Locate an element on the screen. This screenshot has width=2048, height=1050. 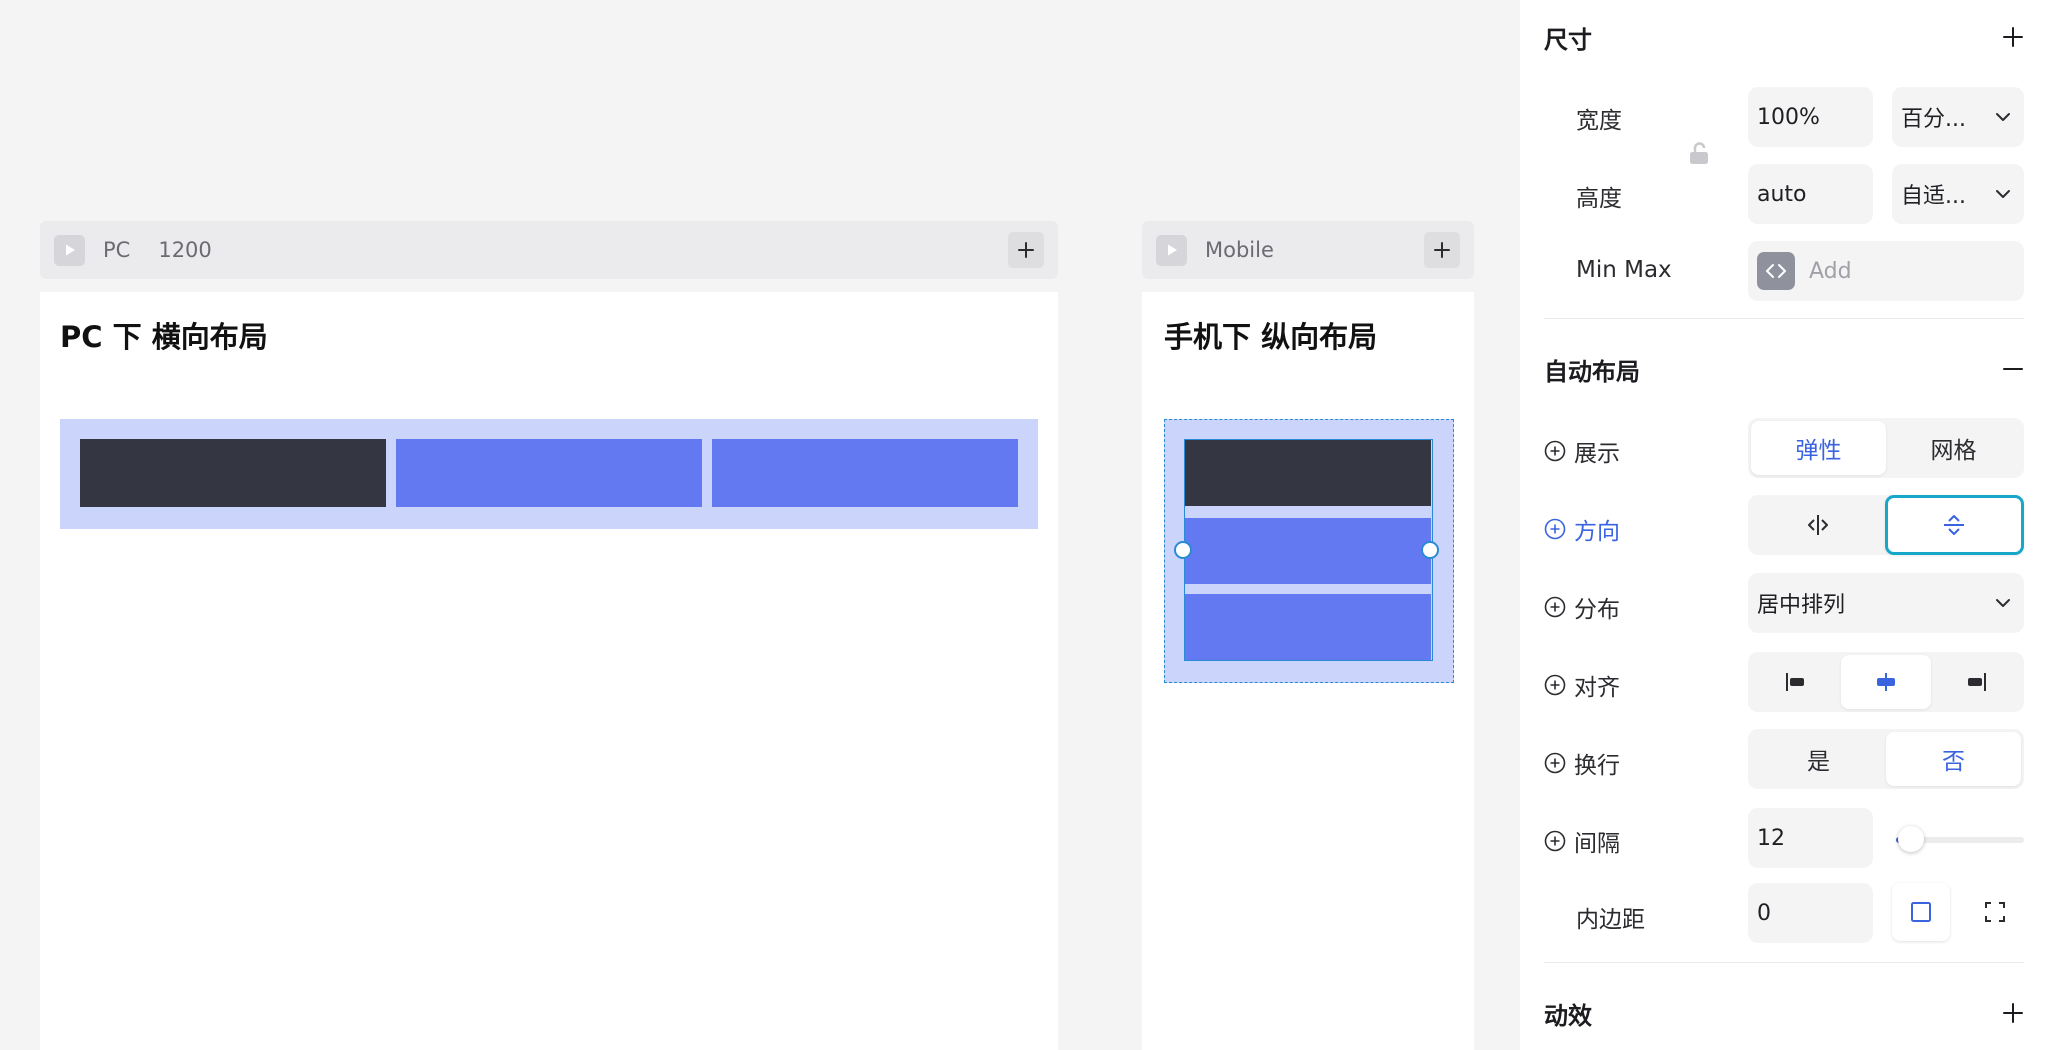
width-input: 100% is located at coordinates (1810, 117).